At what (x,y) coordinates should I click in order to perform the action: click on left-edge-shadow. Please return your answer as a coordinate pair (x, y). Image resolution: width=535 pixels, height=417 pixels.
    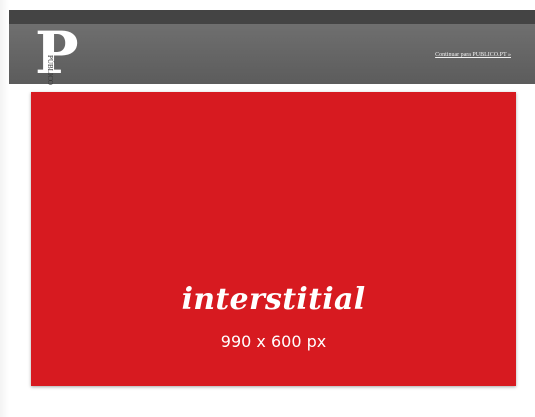
    Looking at the image, I should click on (4, 208).